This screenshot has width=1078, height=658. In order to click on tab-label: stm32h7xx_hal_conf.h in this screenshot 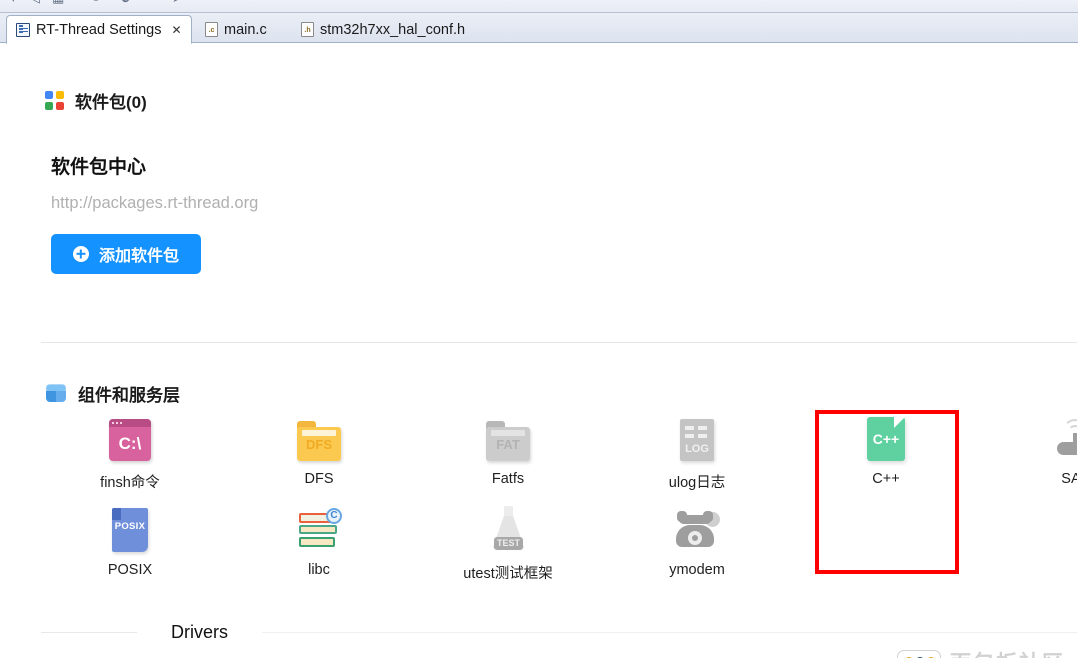, I will do `click(393, 29)`.